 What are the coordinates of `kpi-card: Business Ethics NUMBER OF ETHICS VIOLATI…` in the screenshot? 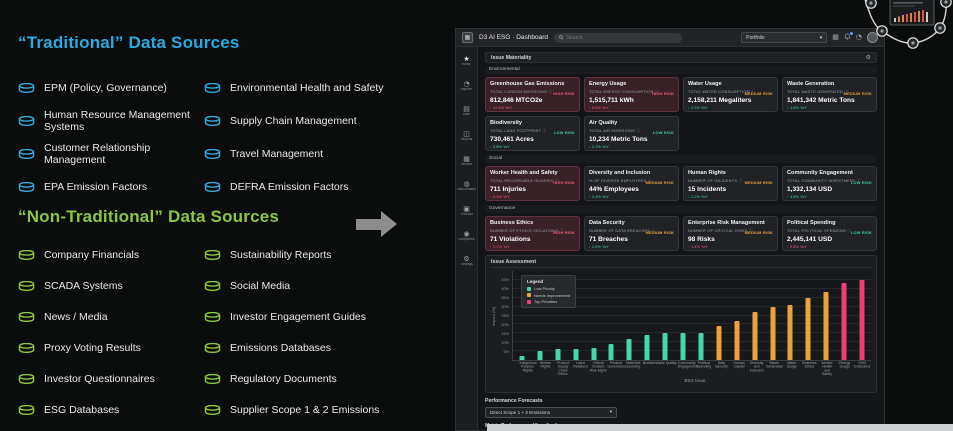 It's located at (532, 233).